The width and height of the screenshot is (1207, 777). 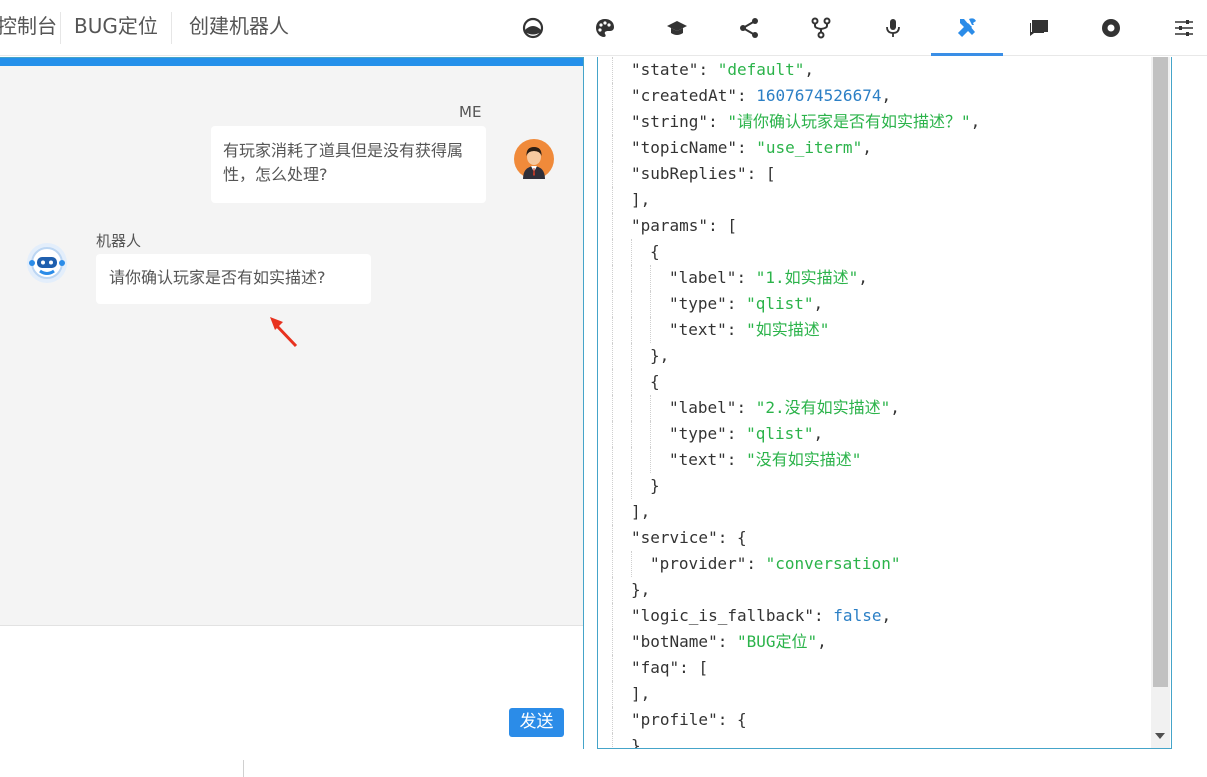 I want to click on json-line: "subReplies": [, so click(x=874, y=174).